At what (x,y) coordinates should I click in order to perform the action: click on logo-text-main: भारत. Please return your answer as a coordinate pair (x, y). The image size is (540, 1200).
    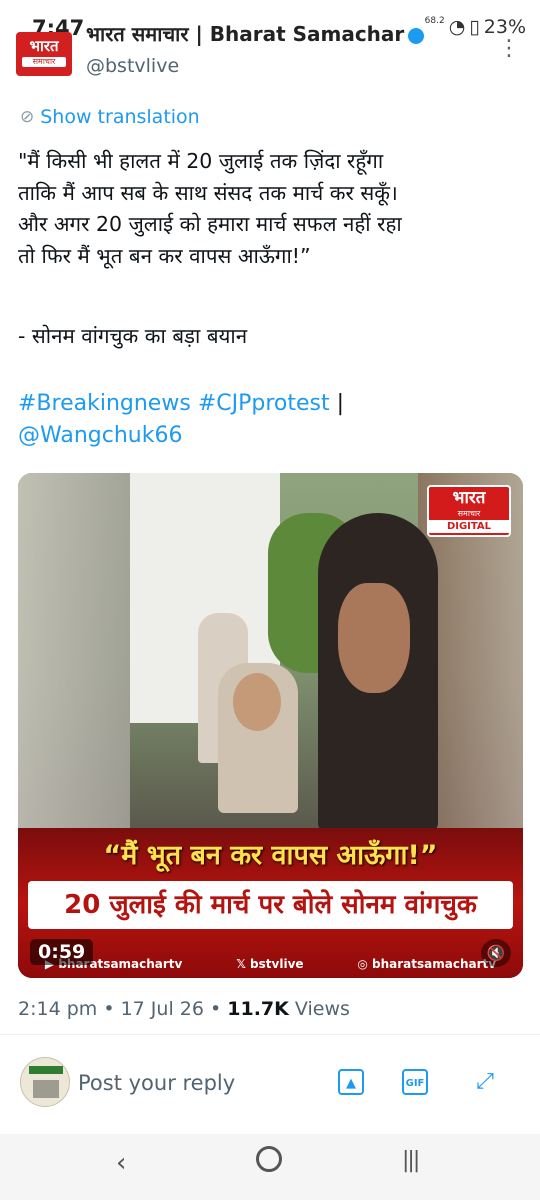
    Looking at the image, I should click on (469, 498).